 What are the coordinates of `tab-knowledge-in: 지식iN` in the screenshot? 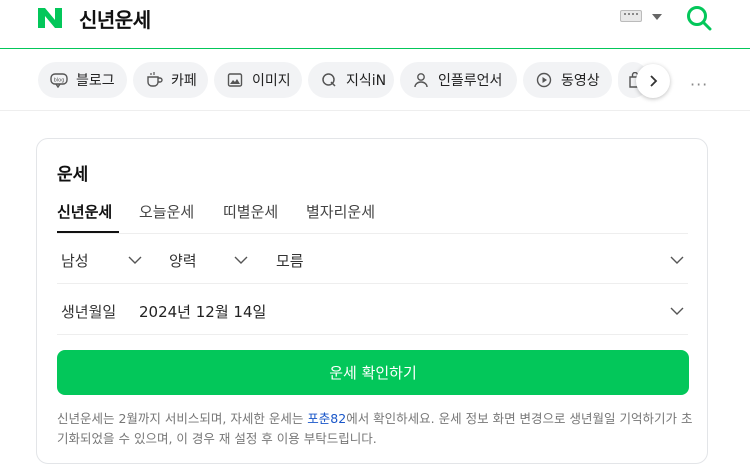 It's located at (351, 80).